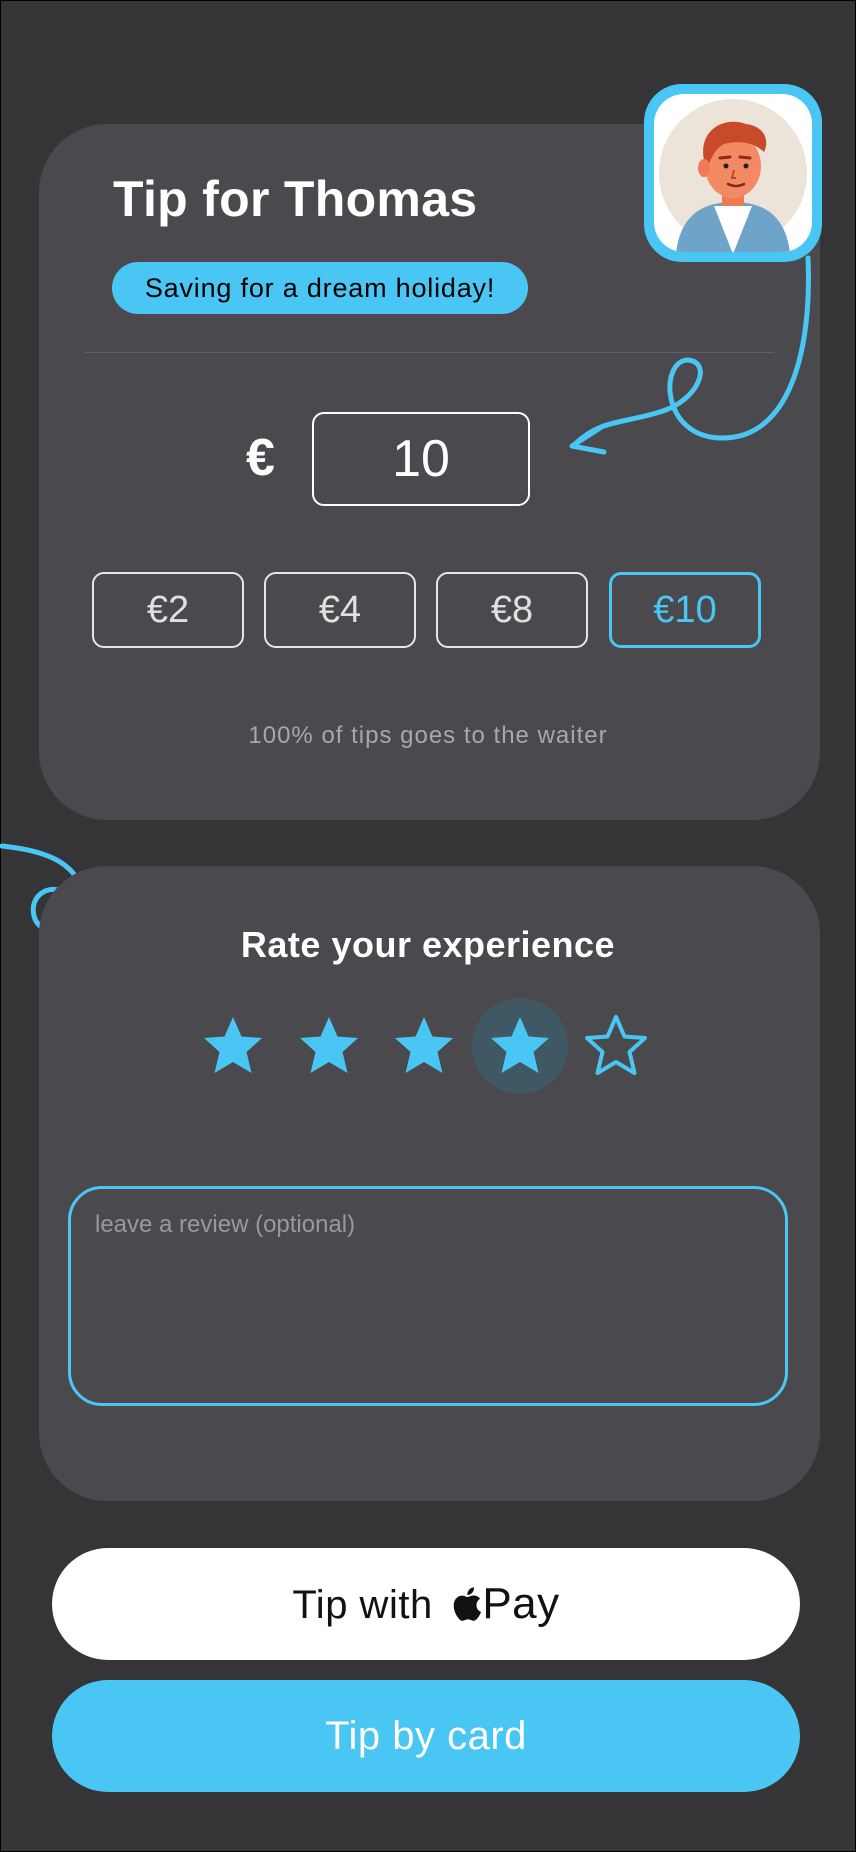 Image resolution: width=856 pixels, height=1852 pixels. I want to click on star-2-button, so click(329, 1046).